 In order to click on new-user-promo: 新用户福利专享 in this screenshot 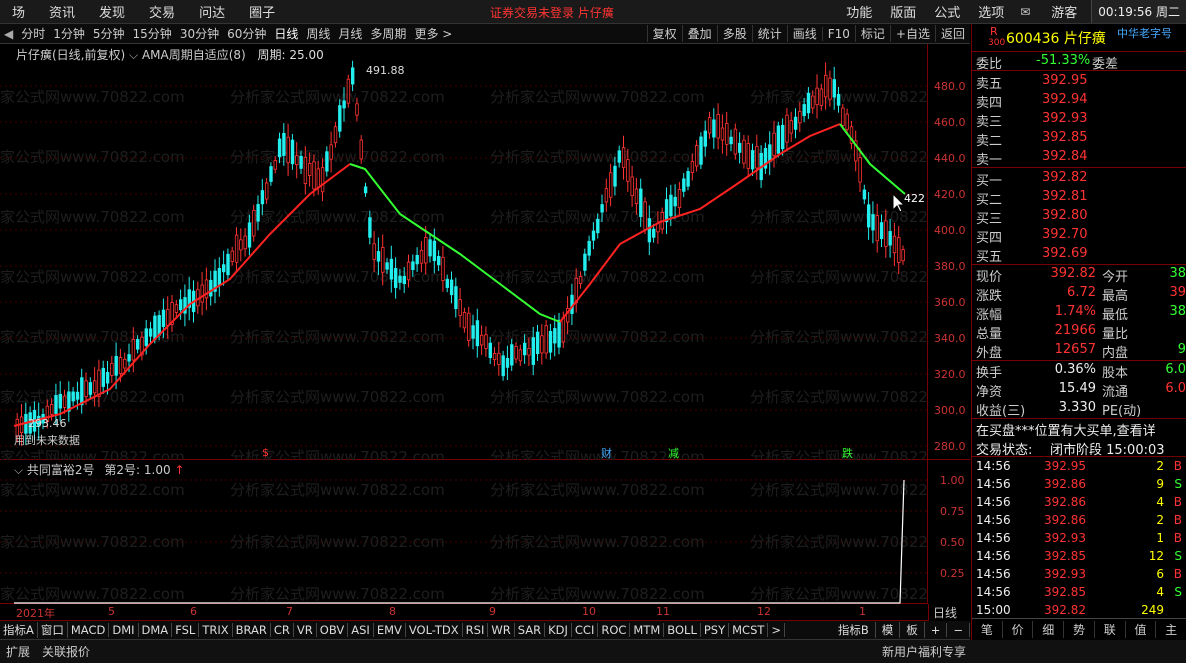, I will do `click(1031, 651)`.